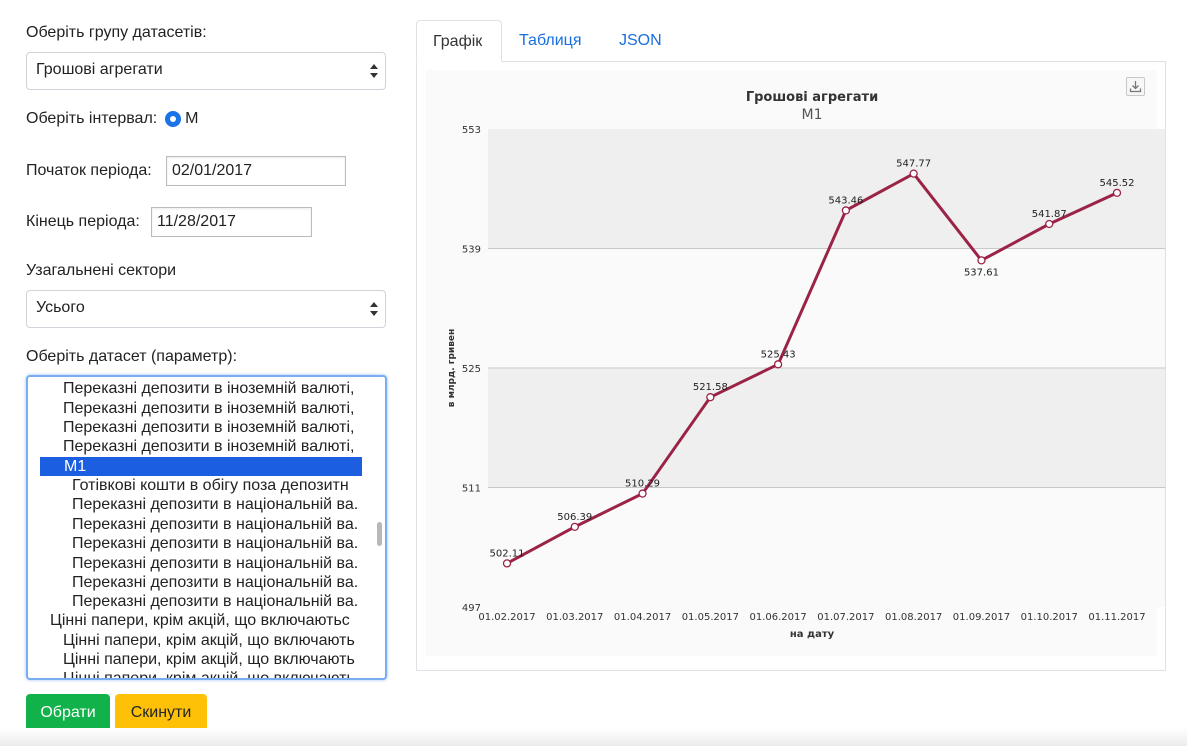  Describe the element at coordinates (200, 620) in the screenshot. I see `dataset-option: Цінні папери, крім акцій, що включаютьс` at that location.